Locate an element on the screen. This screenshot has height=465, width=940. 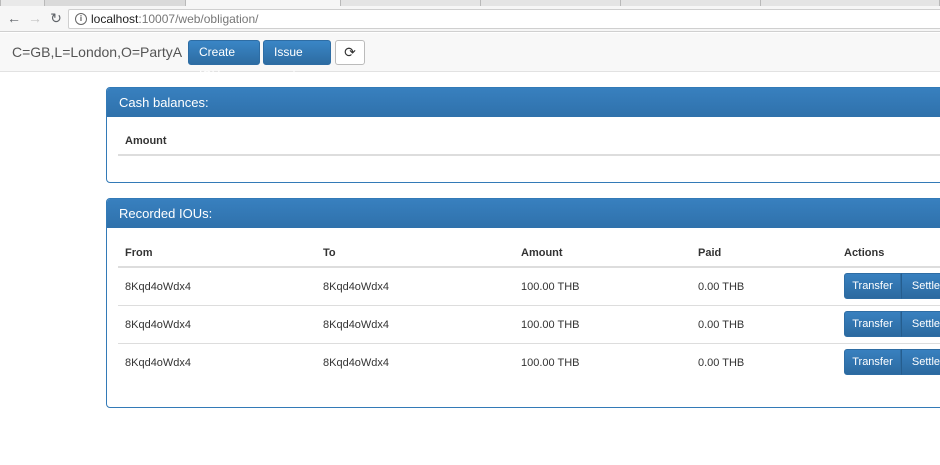
column-header-actions: Actions is located at coordinates (864, 253).